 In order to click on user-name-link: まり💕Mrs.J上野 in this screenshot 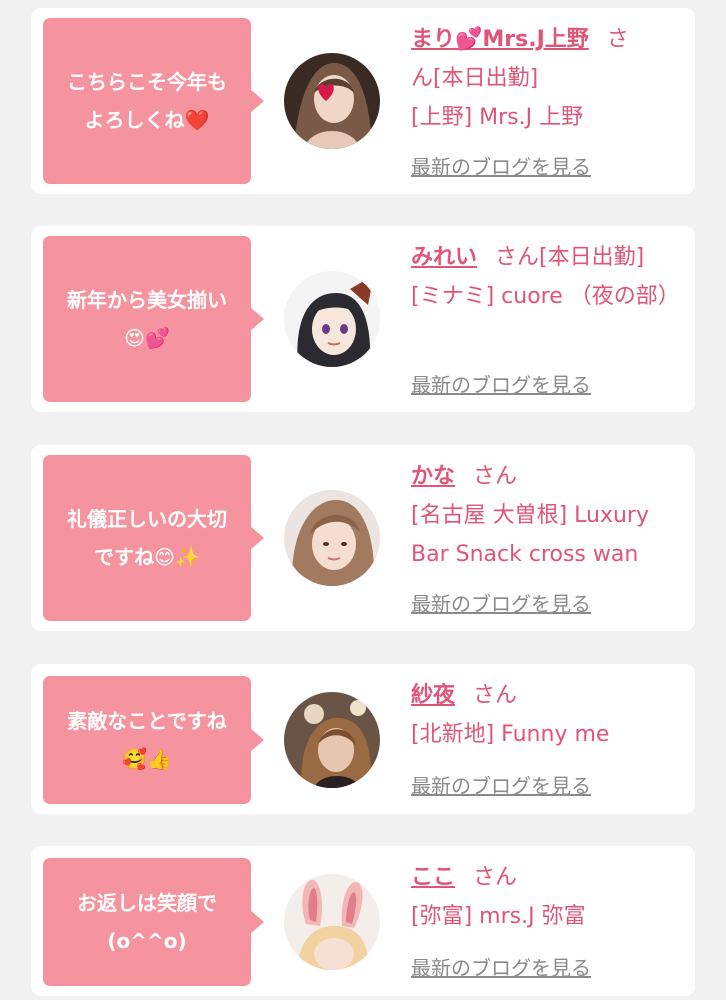, I will do `click(500, 39)`.